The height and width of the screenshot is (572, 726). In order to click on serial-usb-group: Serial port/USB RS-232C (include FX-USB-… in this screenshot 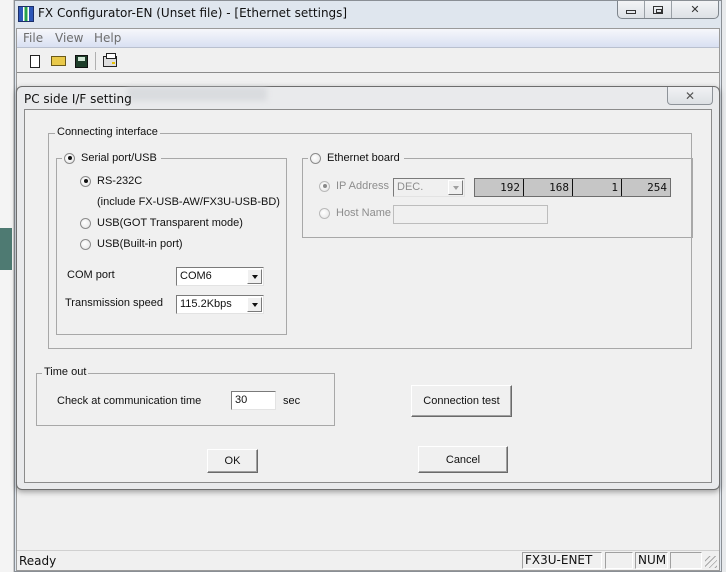, I will do `click(171, 243)`.